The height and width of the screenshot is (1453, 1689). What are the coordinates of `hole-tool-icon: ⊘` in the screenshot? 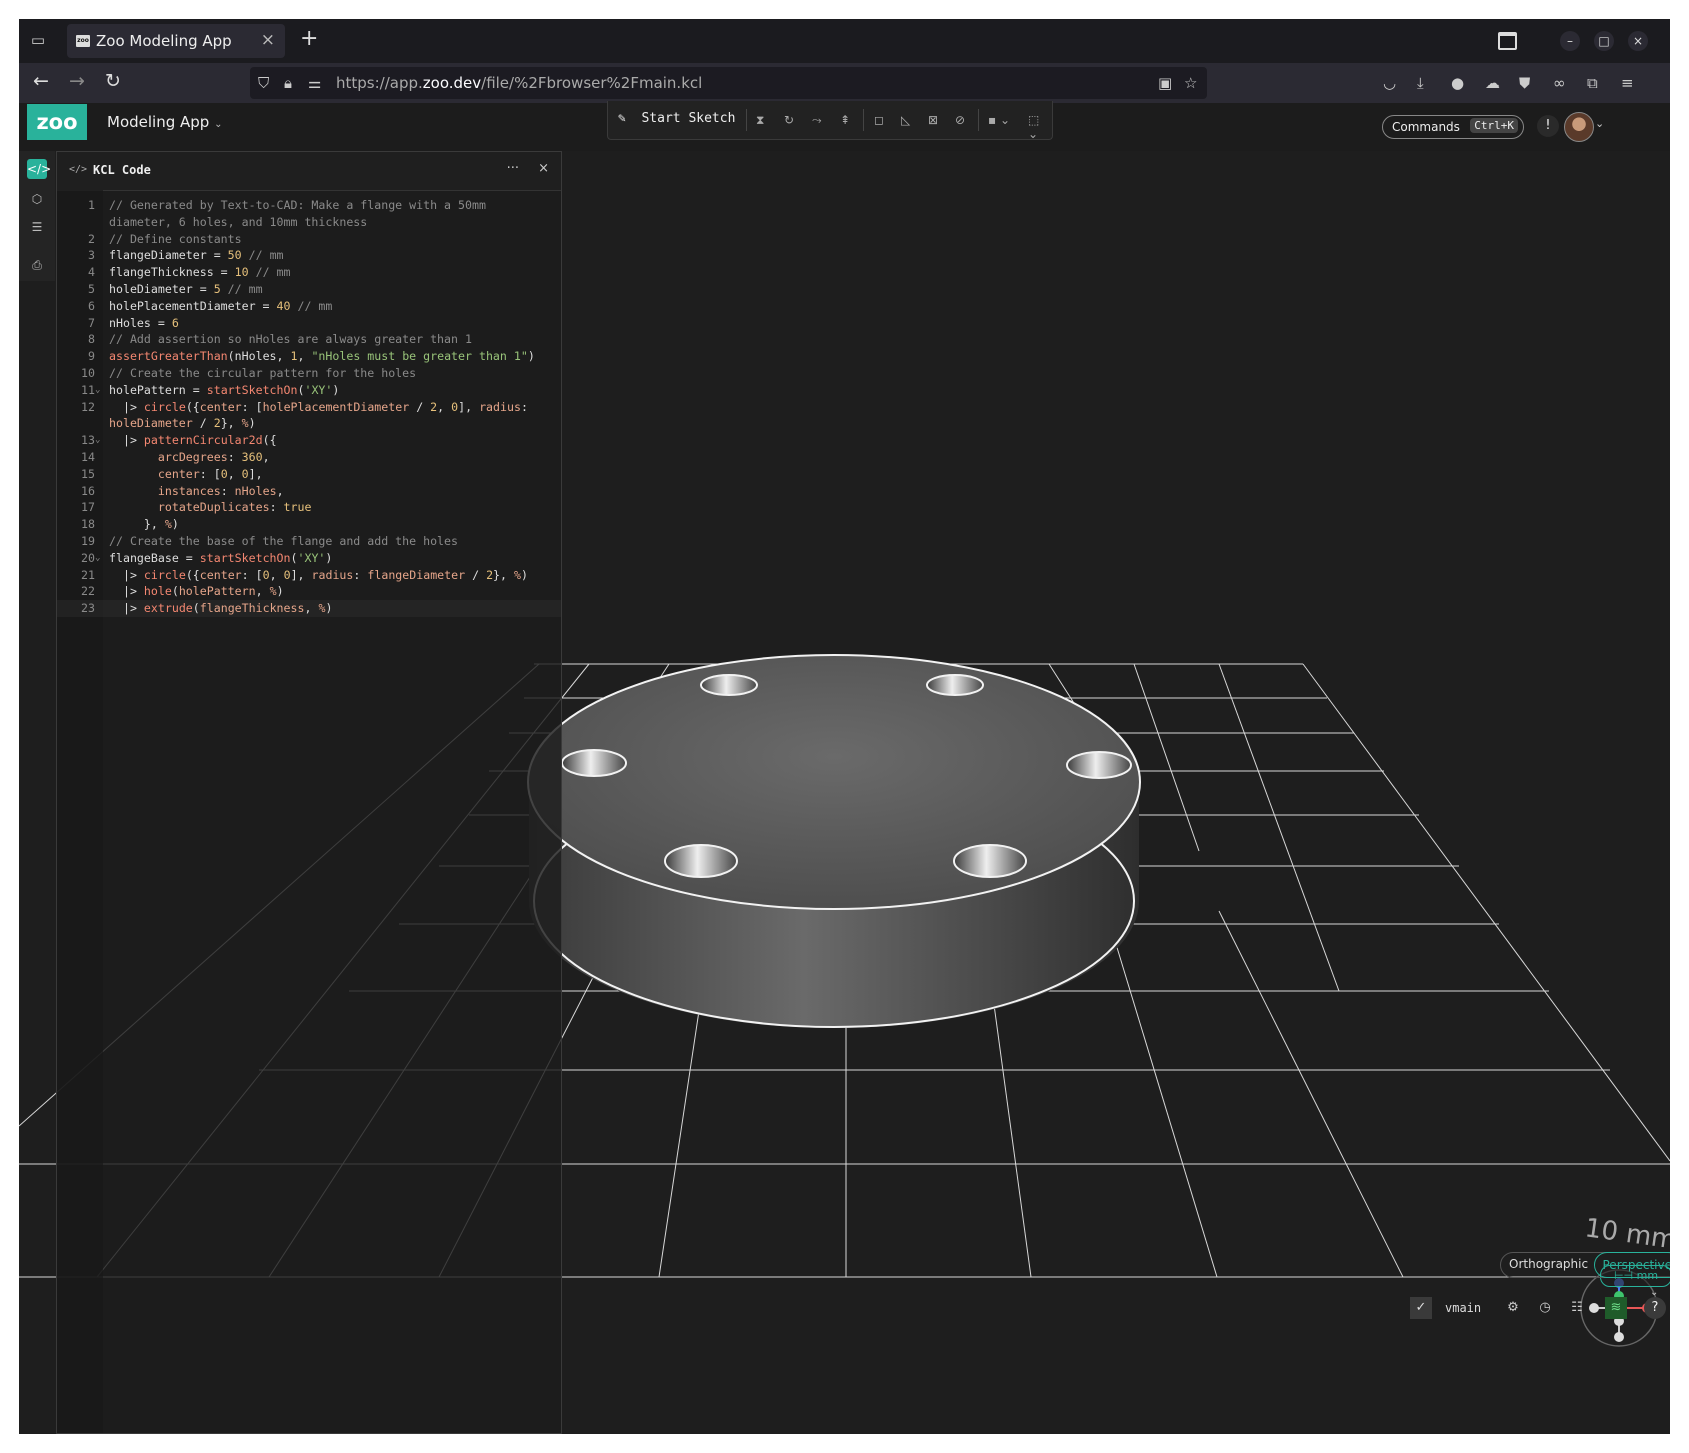 It's located at (960, 120).